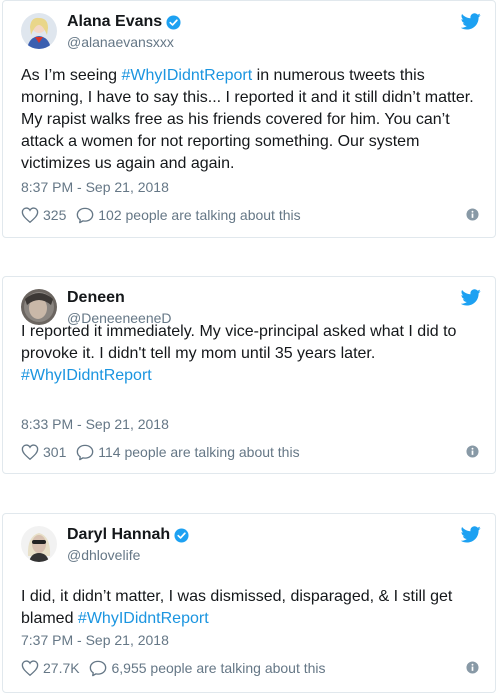 The width and height of the screenshot is (500, 695). What do you see at coordinates (251, 546) in the screenshot?
I see `tweet-header: Daryl Hannah @dhlovelife` at bounding box center [251, 546].